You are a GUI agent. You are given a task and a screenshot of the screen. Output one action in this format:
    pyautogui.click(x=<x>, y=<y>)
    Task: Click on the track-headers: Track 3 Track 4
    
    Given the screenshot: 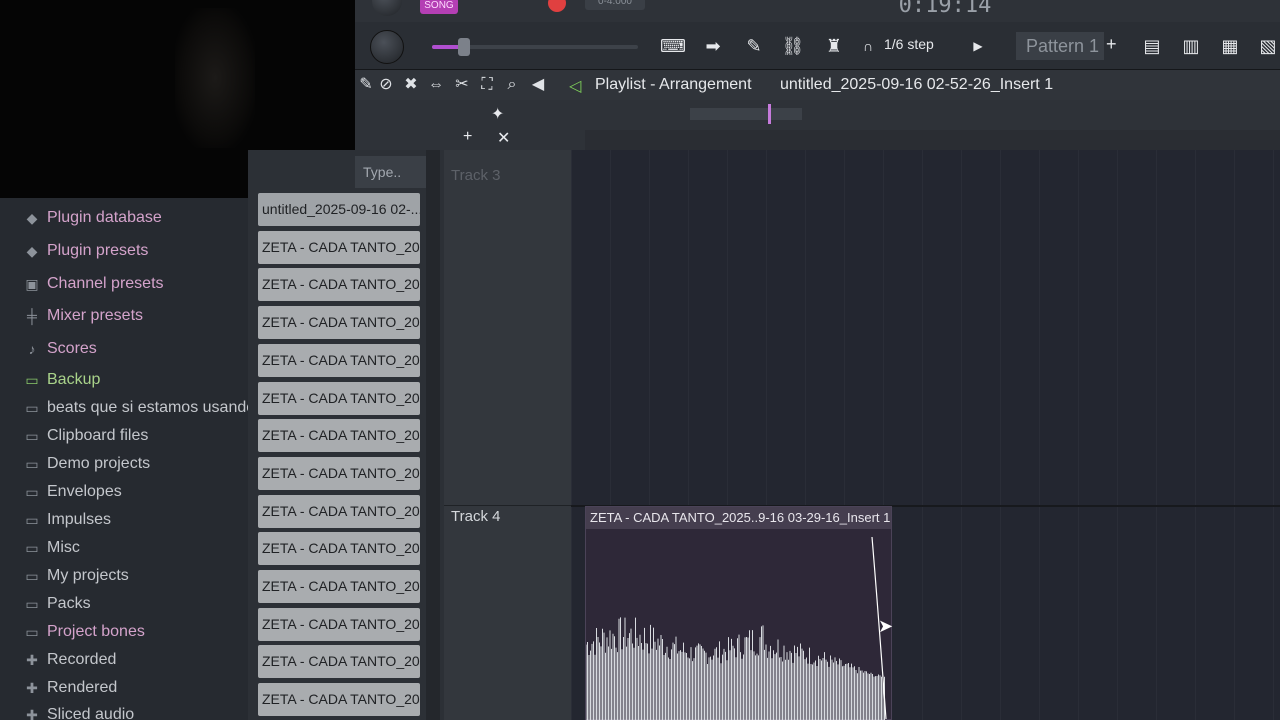 What is the action you would take?
    pyautogui.click(x=507, y=435)
    